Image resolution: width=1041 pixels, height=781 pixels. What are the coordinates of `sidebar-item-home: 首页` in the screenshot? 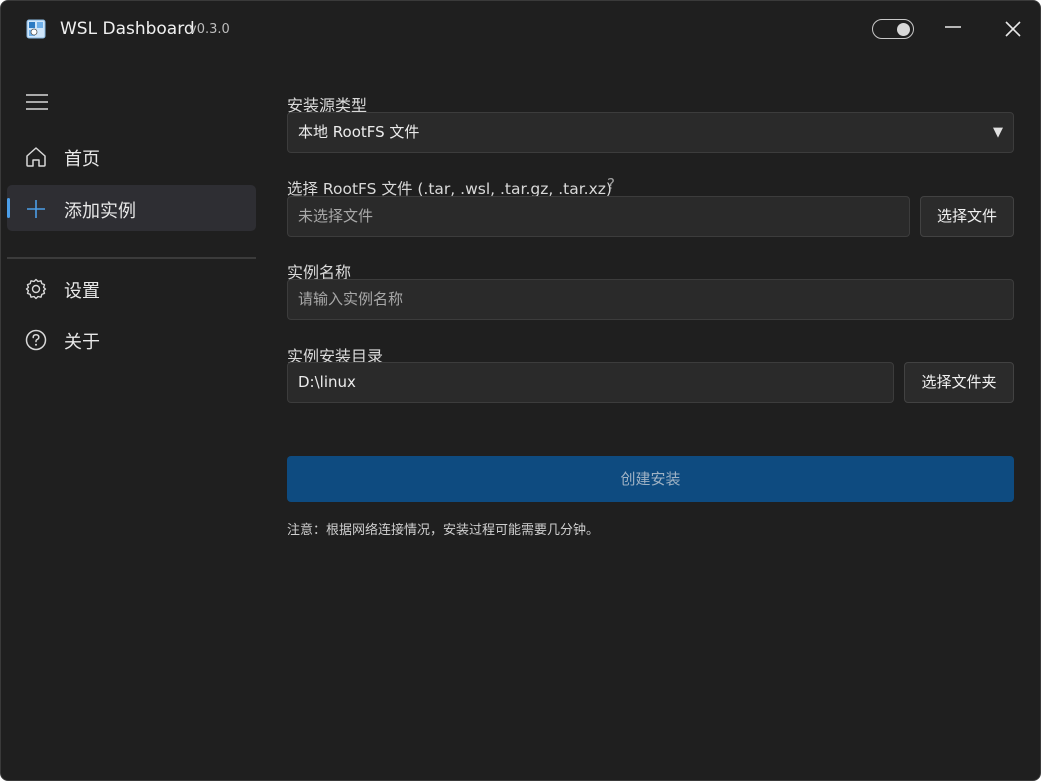 It's located at (131, 156).